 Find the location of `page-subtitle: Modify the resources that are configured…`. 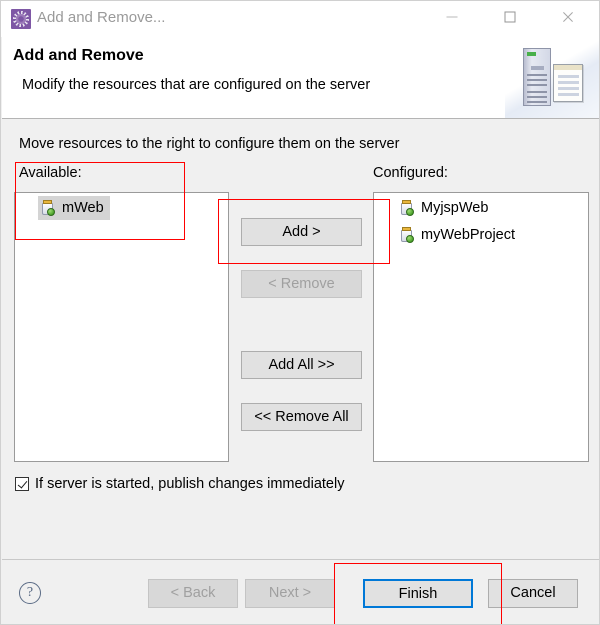

page-subtitle: Modify the resources that are configured… is located at coordinates (196, 85).